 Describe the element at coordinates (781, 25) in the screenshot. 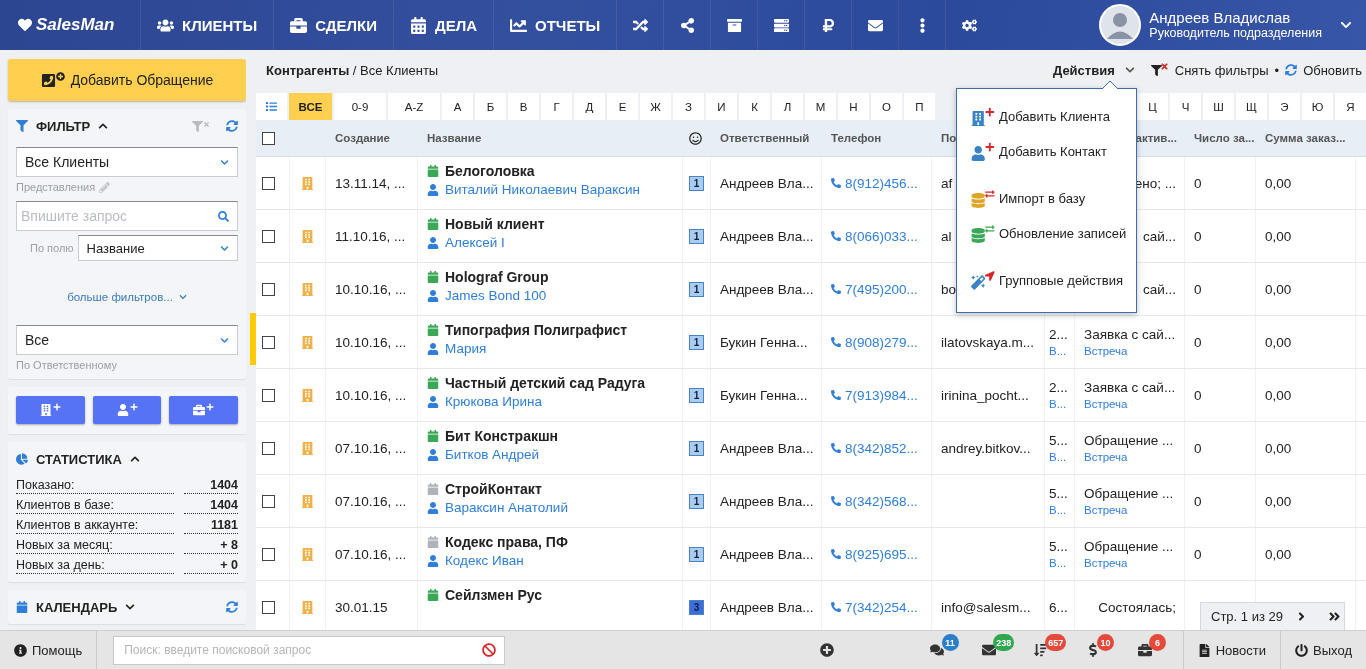

I see `server-icon` at that location.